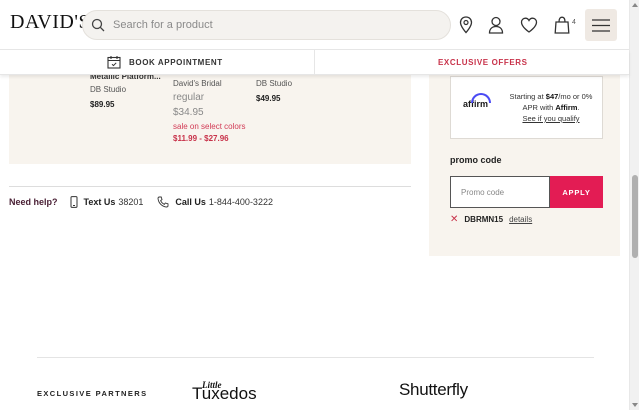 Image resolution: width=639 pixels, height=410 pixels. I want to click on page-scrollbar, so click(634, 205).